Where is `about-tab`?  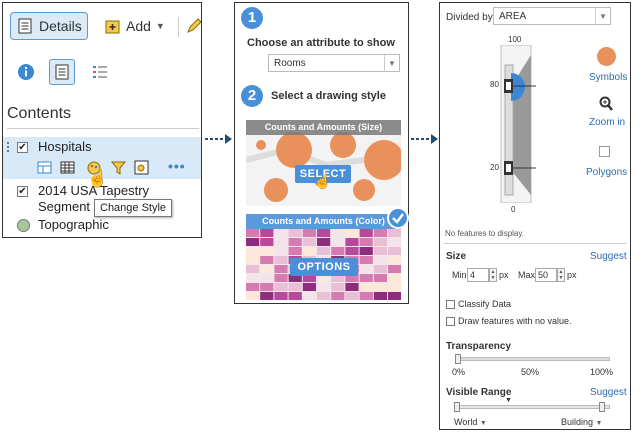
about-tab is located at coordinates (26, 72).